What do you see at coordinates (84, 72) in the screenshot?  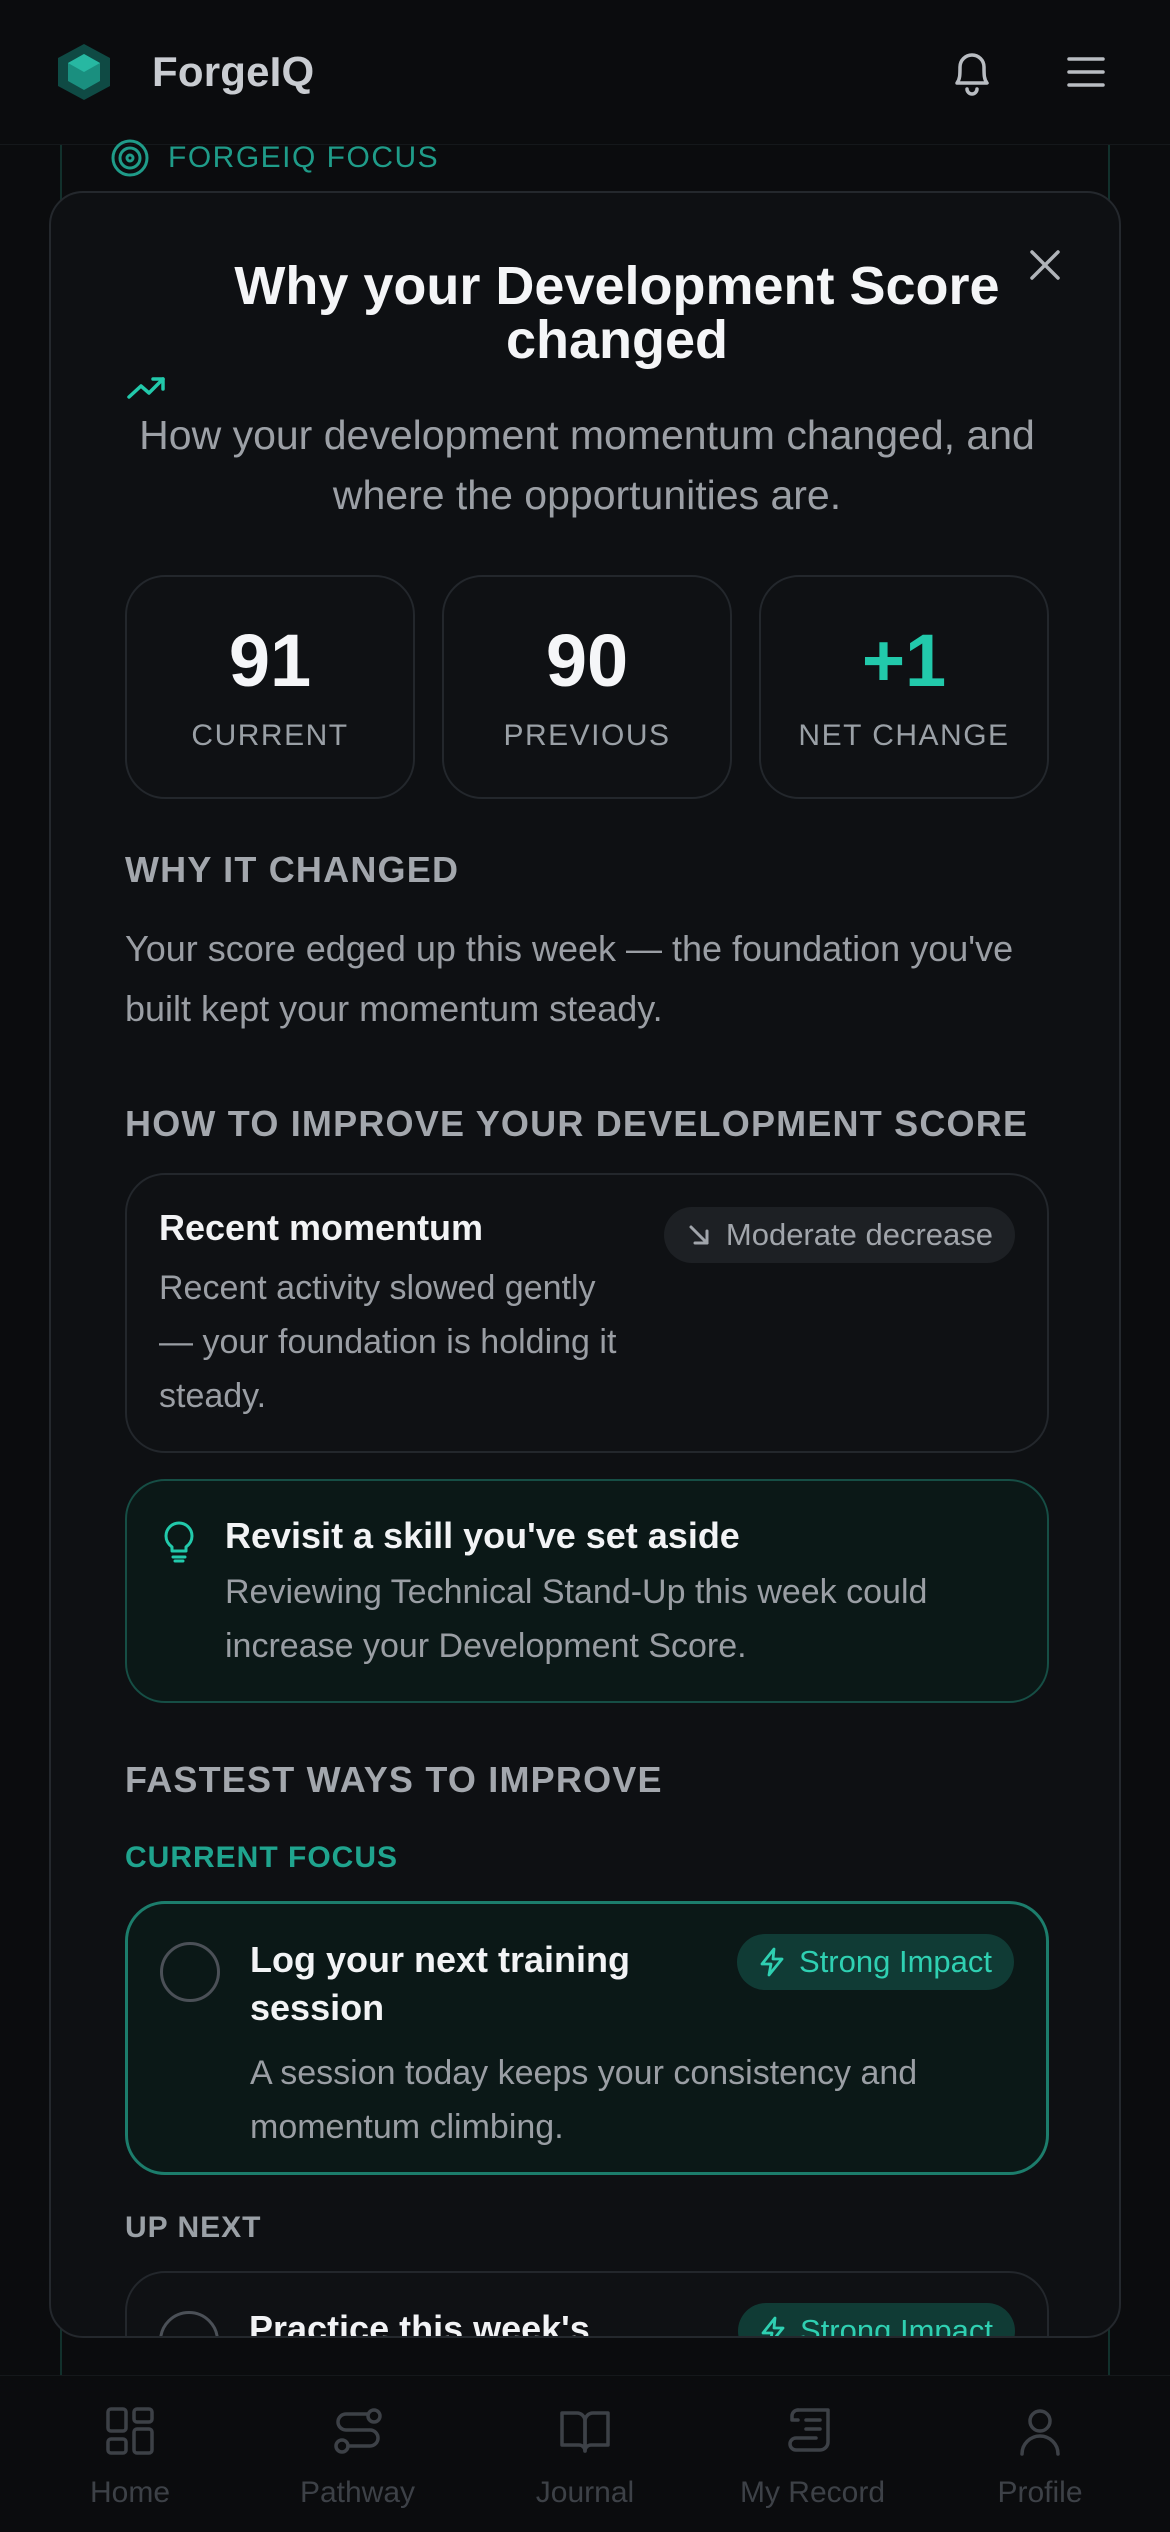 I see `forgeiq-logo-icon` at bounding box center [84, 72].